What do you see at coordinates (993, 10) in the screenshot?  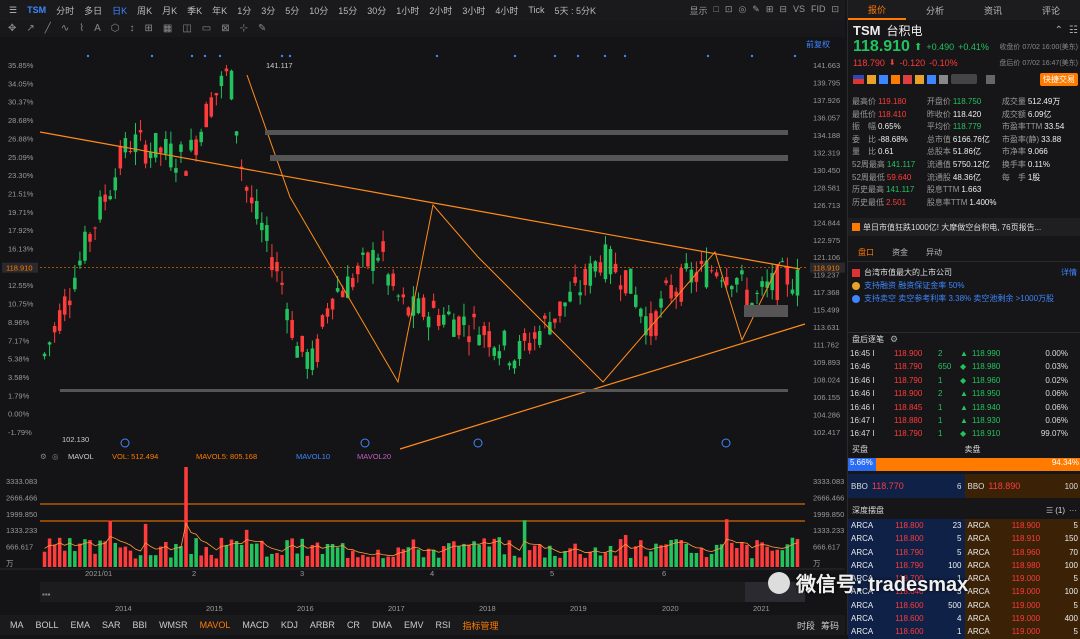 I see `panel-tab: 资讯` at bounding box center [993, 10].